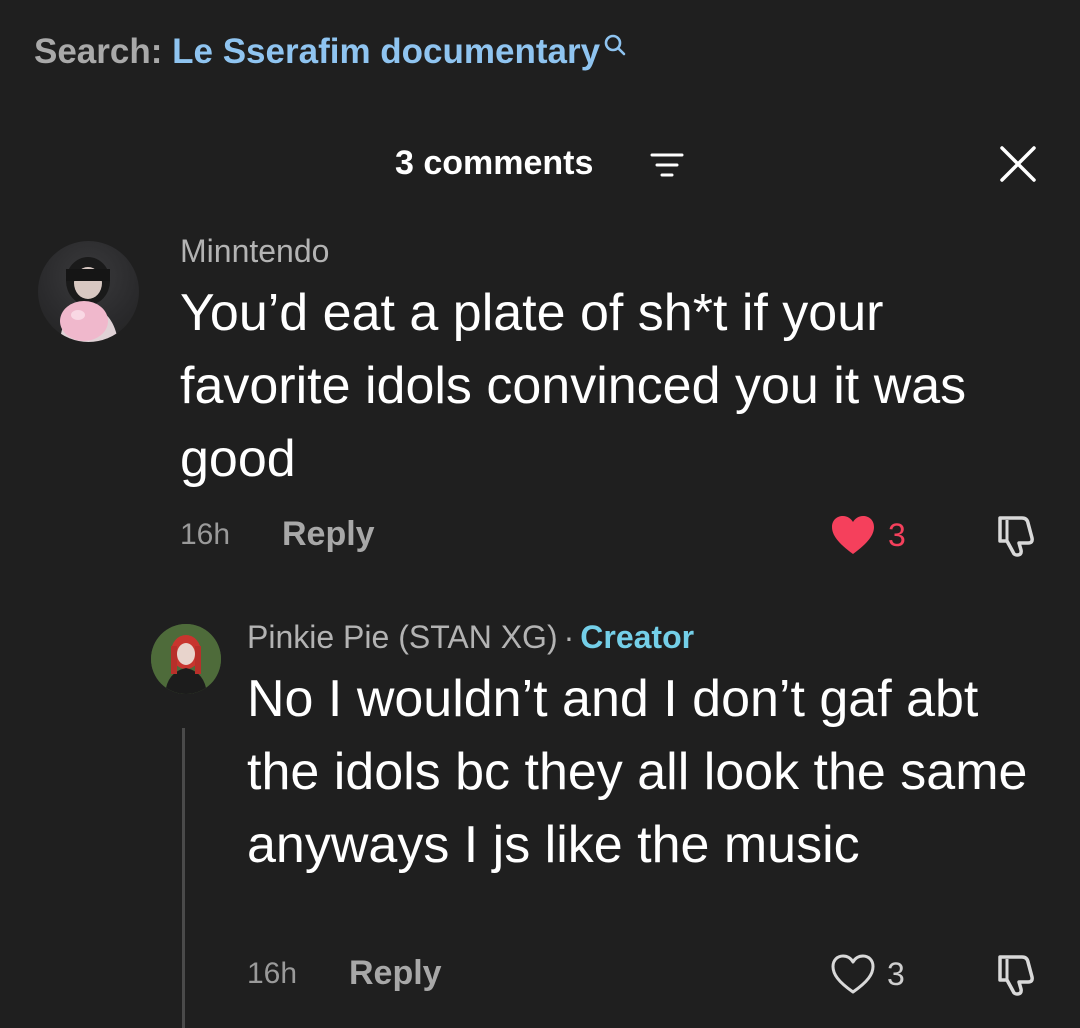  Describe the element at coordinates (254, 251) in the screenshot. I see `comment-username: Minntendo` at that location.